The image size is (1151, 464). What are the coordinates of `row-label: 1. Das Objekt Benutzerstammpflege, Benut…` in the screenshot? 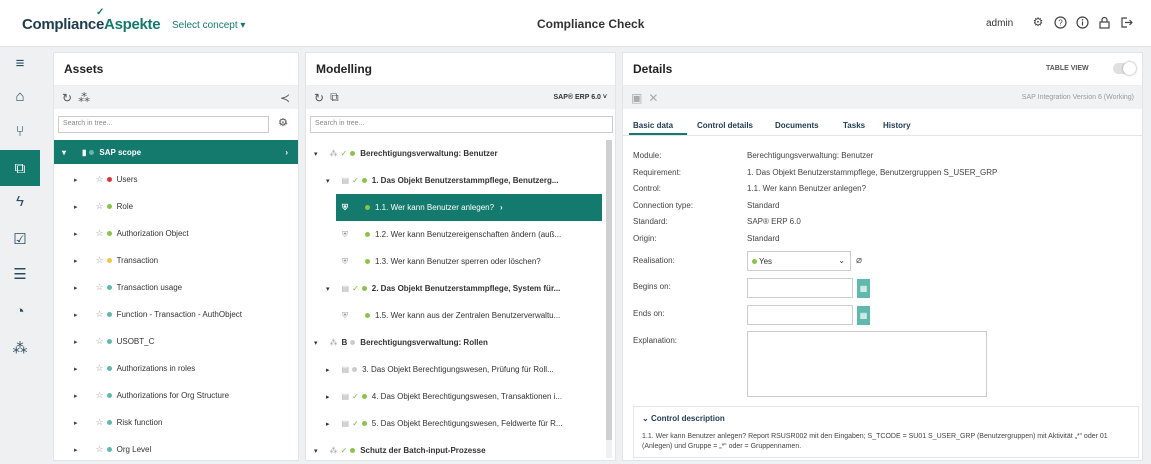 It's located at (465, 180).